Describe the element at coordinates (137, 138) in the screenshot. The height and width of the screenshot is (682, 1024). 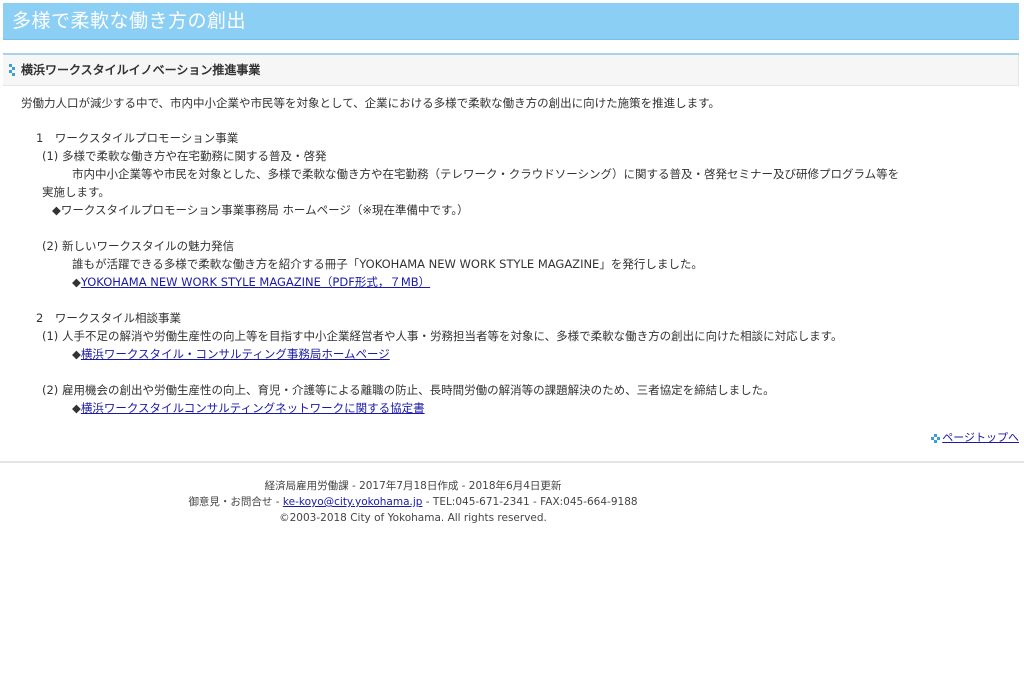
I see `item-1-title: 1 ワークスタイルプロモーション事業` at that location.